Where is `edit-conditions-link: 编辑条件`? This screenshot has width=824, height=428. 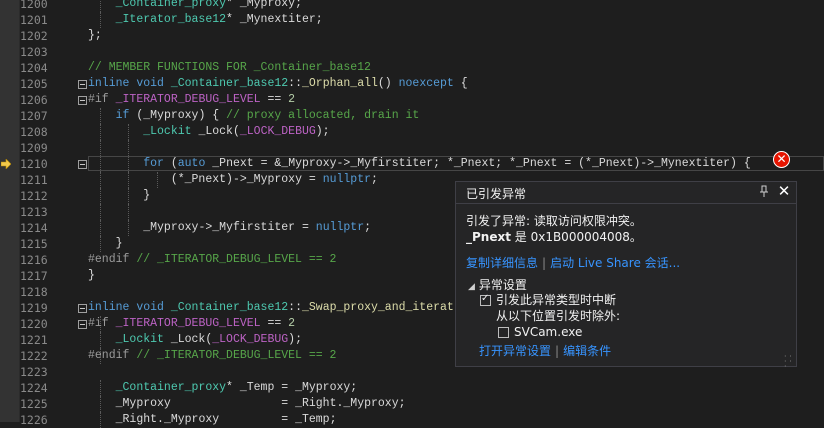 edit-conditions-link: 编辑条件 is located at coordinates (587, 351).